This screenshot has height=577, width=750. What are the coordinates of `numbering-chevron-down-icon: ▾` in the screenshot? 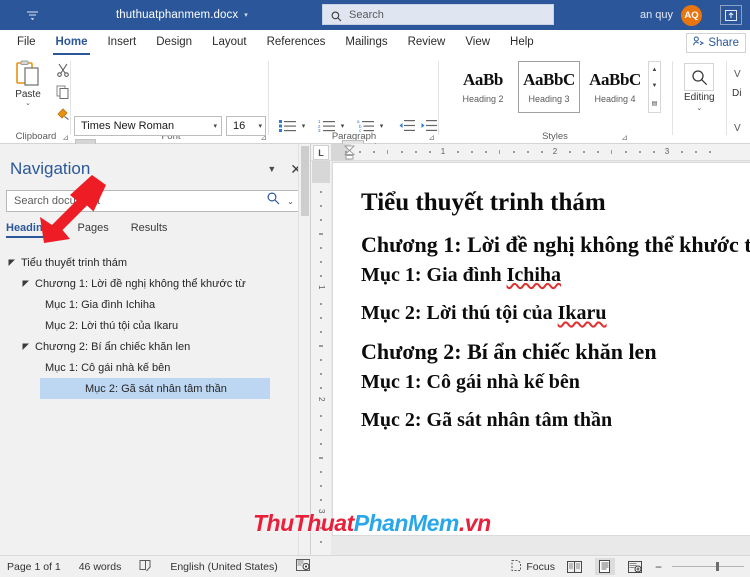 It's located at (342, 125).